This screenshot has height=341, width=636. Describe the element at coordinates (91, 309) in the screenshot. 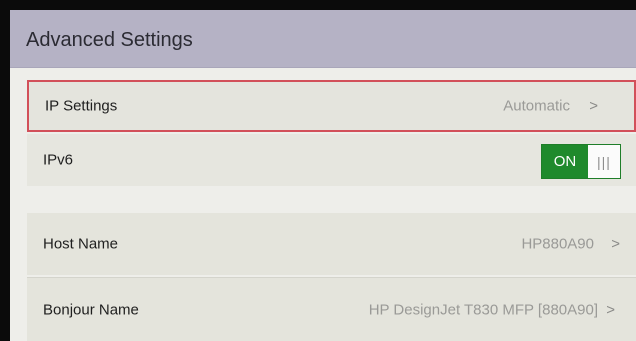

I see `bonjour-name-label: Bonjour Name` at that location.